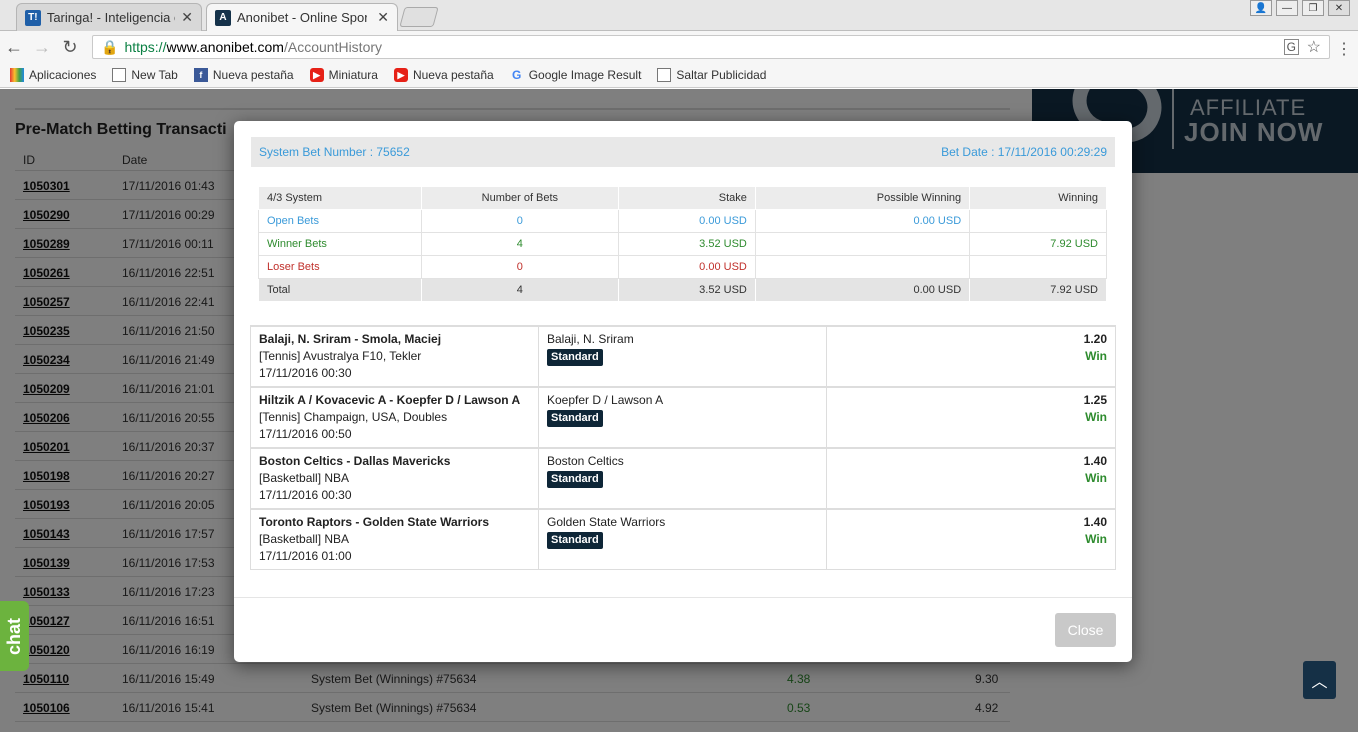 This screenshot has width=1358, height=732. Describe the element at coordinates (353, 417) in the screenshot. I see `leg-league: [Tennis] Champaign, USA, Doubles` at that location.